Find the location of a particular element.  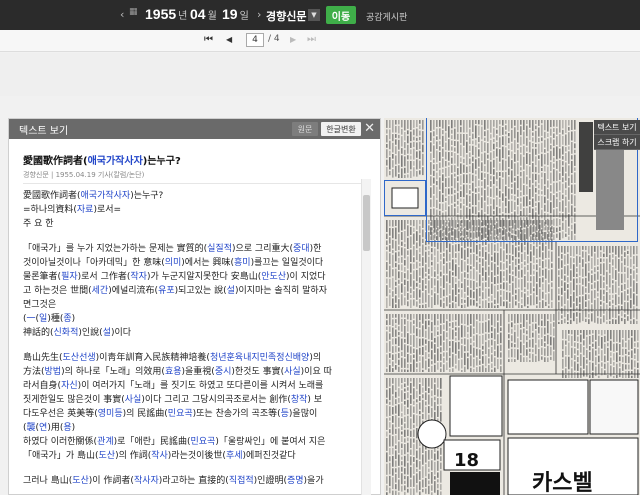

prev-date-arrow: ‹ is located at coordinates (122, 14).